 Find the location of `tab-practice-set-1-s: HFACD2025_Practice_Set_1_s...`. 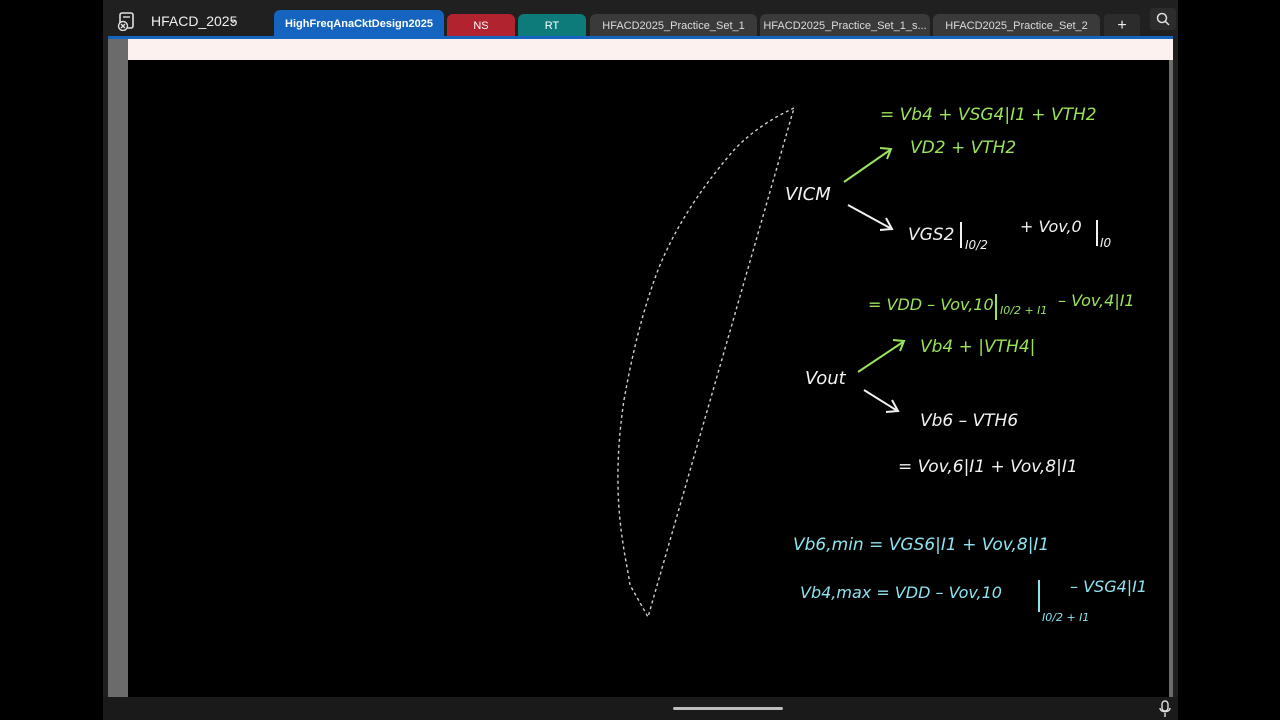

tab-practice-set-1-s: HFACD2025_Practice_Set_1_s... is located at coordinates (845, 26).